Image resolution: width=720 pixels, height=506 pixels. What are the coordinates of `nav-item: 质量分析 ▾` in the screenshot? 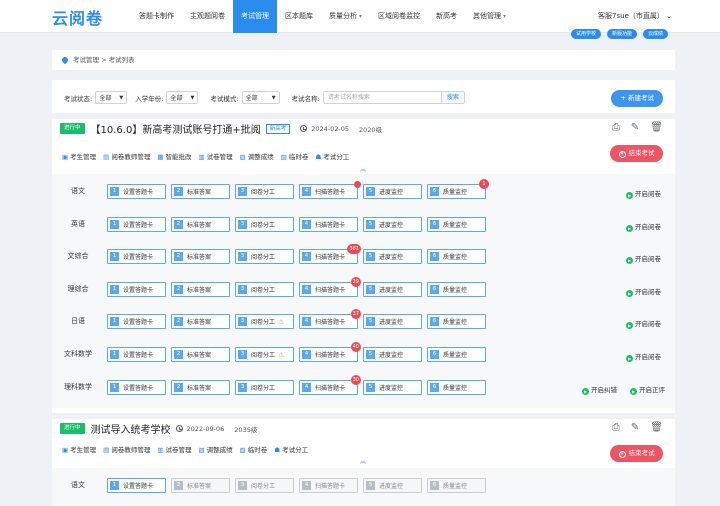 It's located at (345, 16).